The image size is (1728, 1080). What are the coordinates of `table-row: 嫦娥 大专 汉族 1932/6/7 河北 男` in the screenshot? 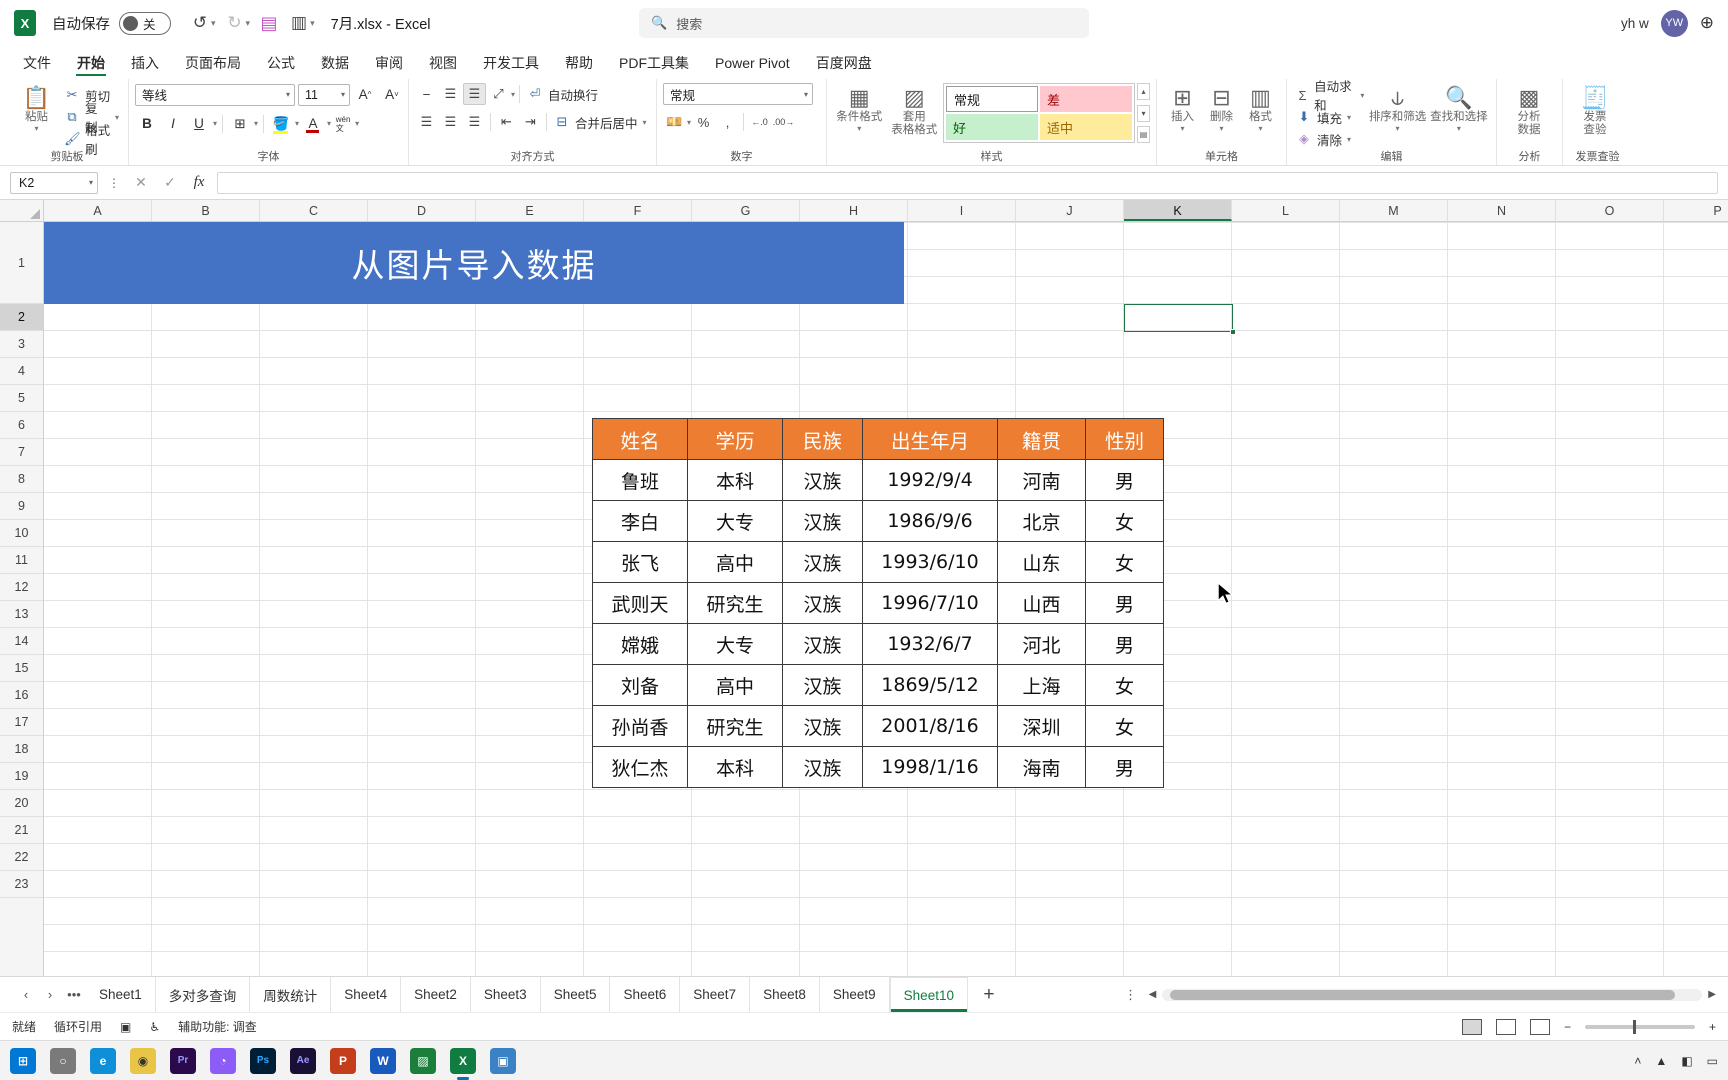 It's located at (878, 644).